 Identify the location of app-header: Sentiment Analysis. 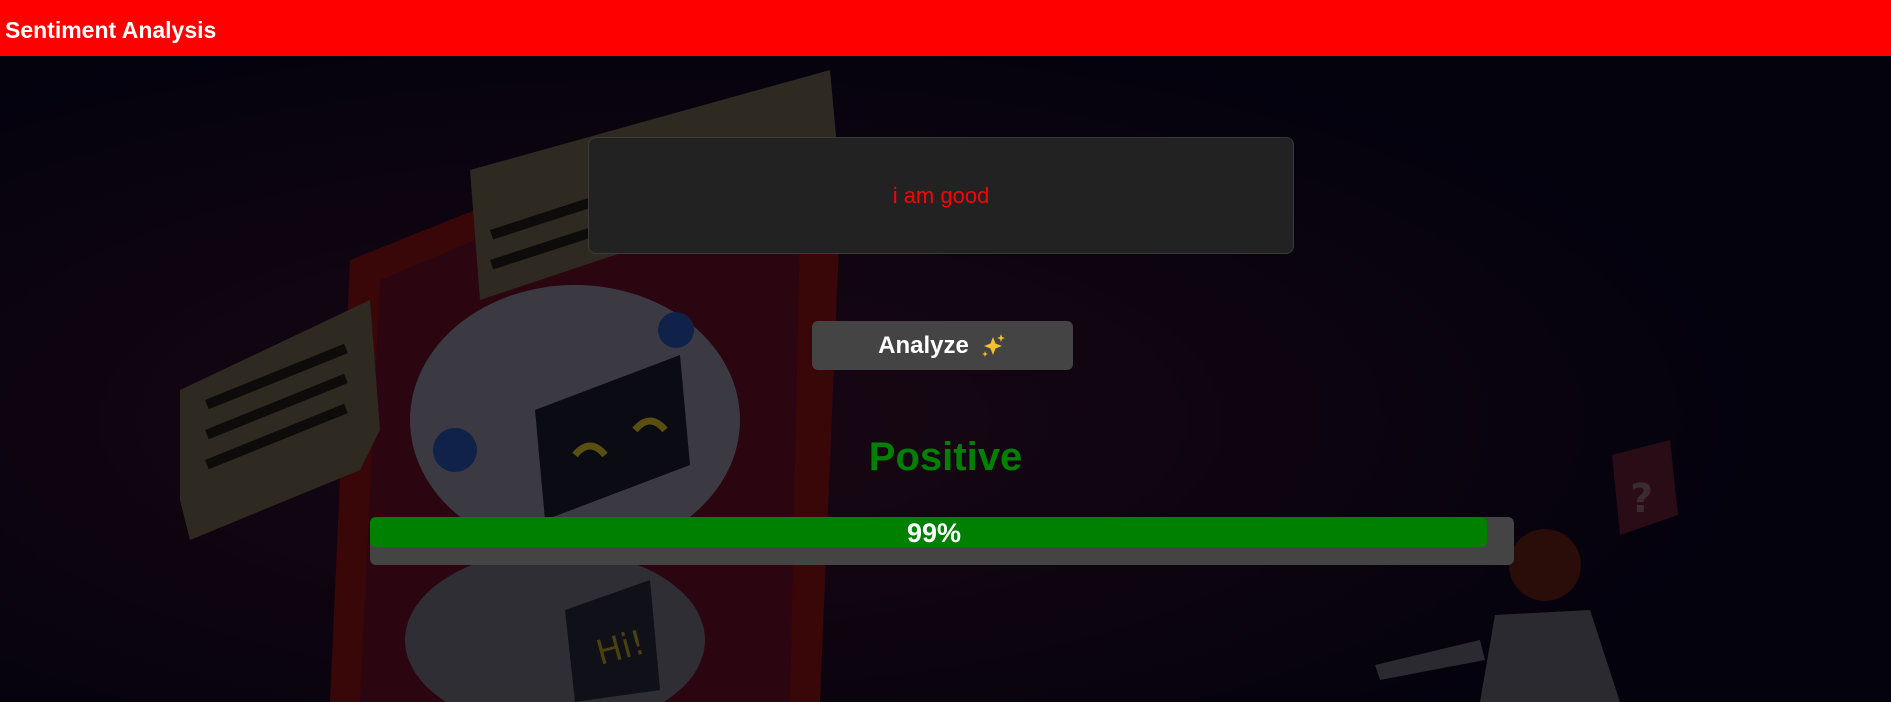
(945, 28).